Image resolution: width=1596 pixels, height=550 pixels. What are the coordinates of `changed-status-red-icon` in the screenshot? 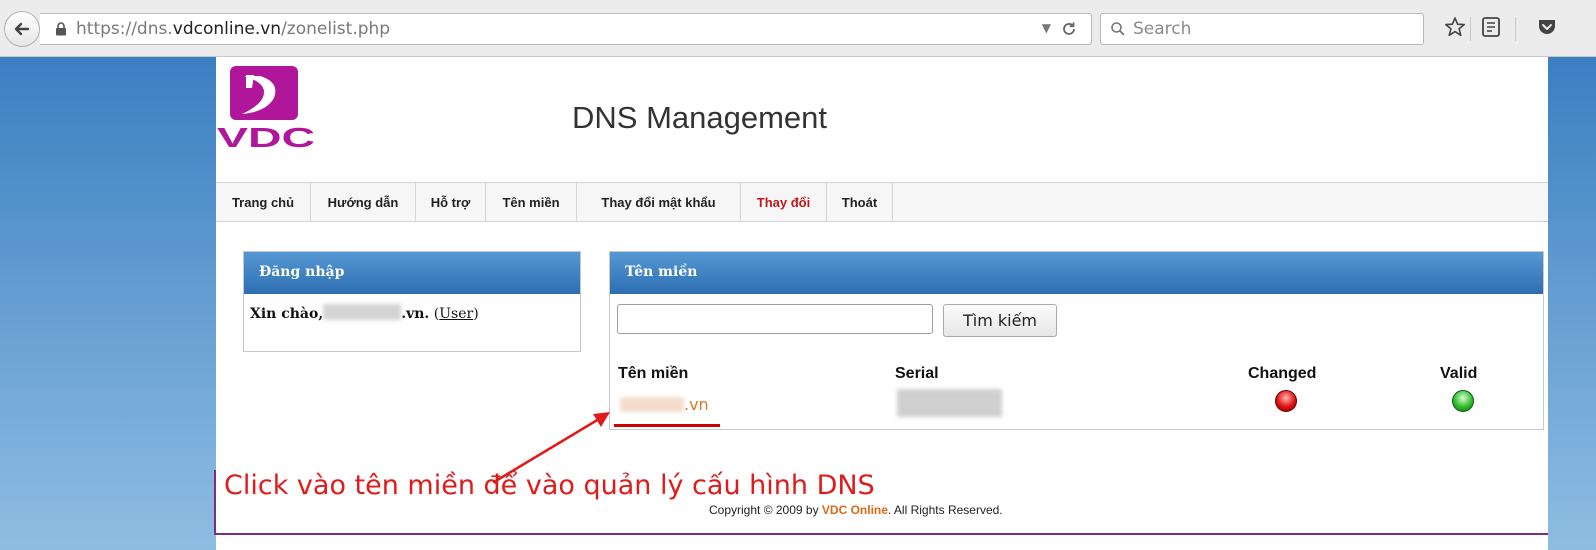 It's located at (1286, 401).